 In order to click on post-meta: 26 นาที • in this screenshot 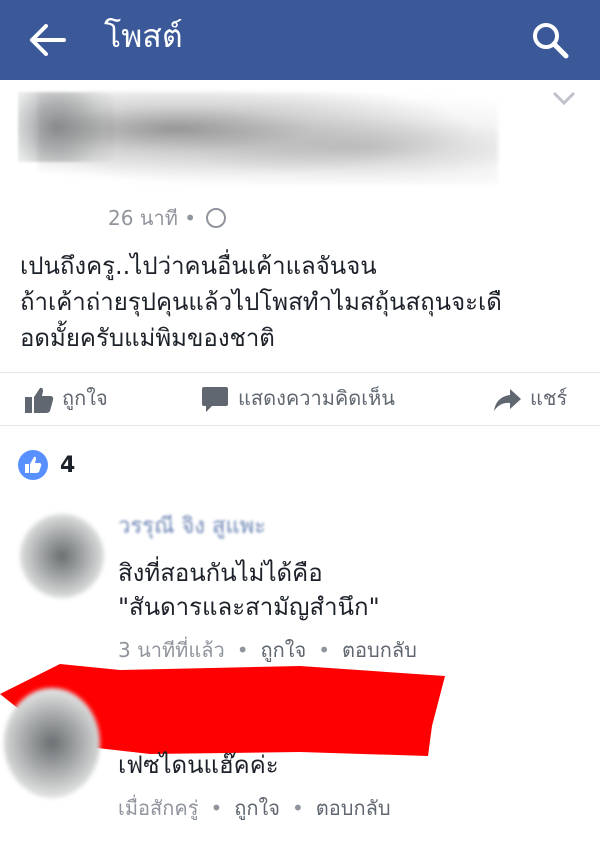, I will do `click(167, 218)`.